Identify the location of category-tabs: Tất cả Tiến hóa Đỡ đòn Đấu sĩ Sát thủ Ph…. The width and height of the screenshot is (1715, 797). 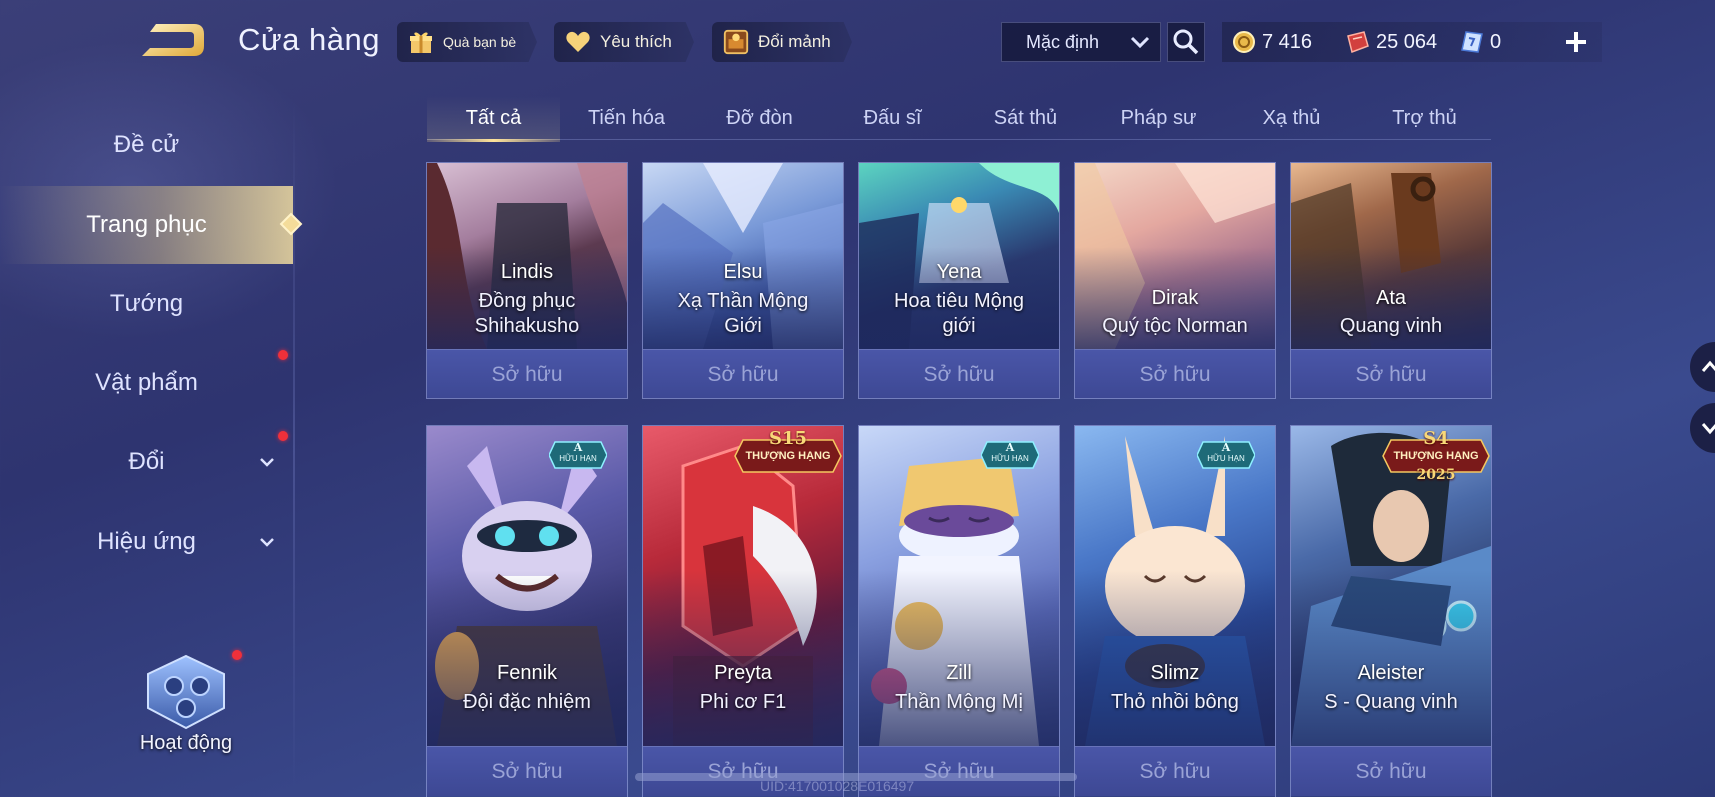
(959, 119).